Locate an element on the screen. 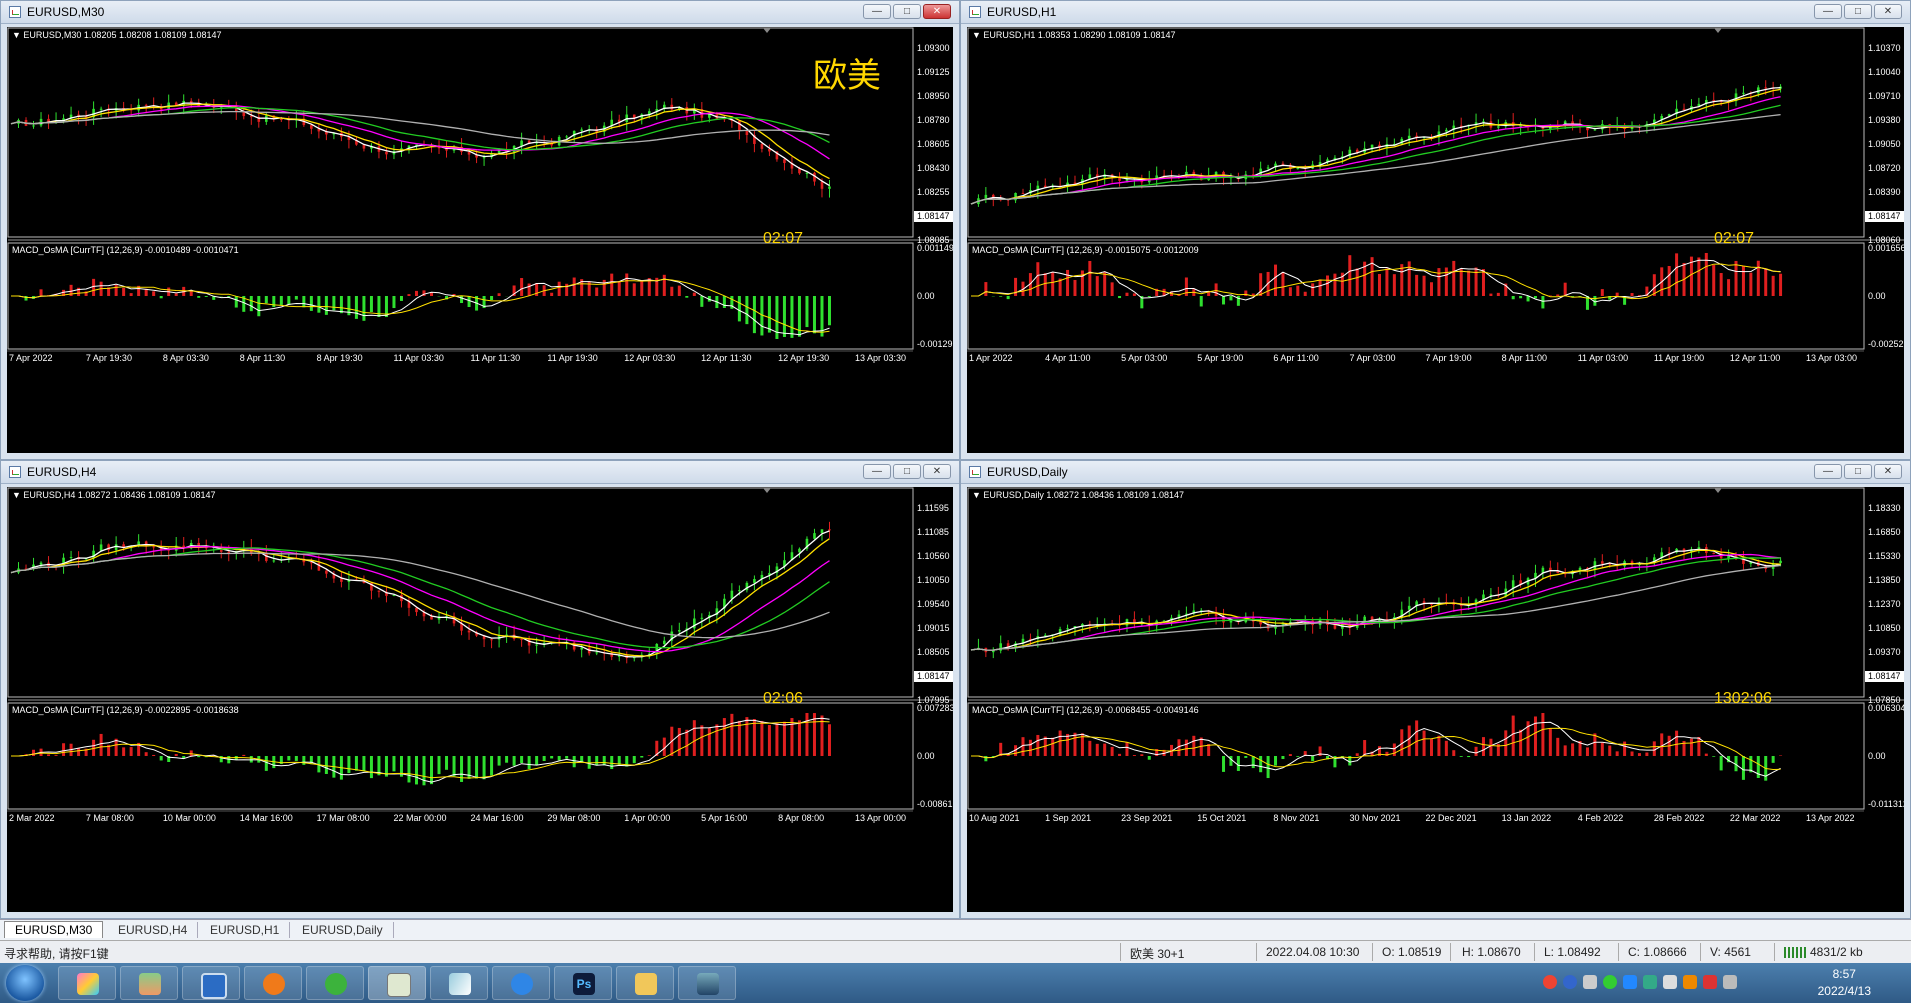  main-plot-frame is located at coordinates (1416, 132).